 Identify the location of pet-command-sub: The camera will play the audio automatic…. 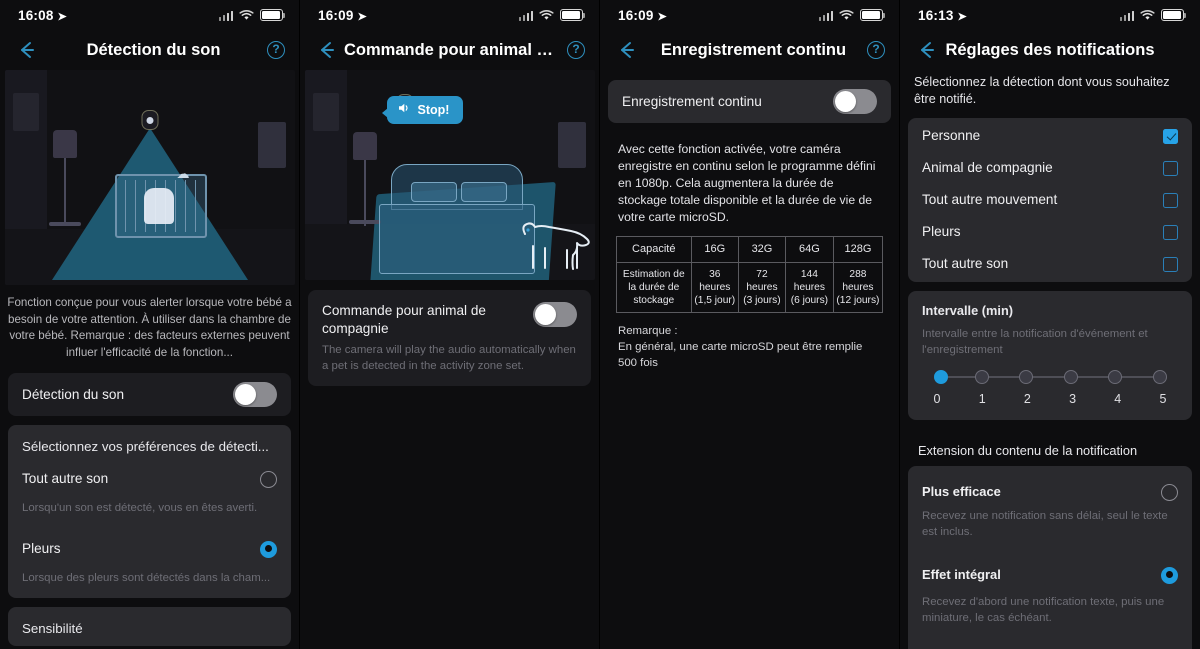
(449, 358).